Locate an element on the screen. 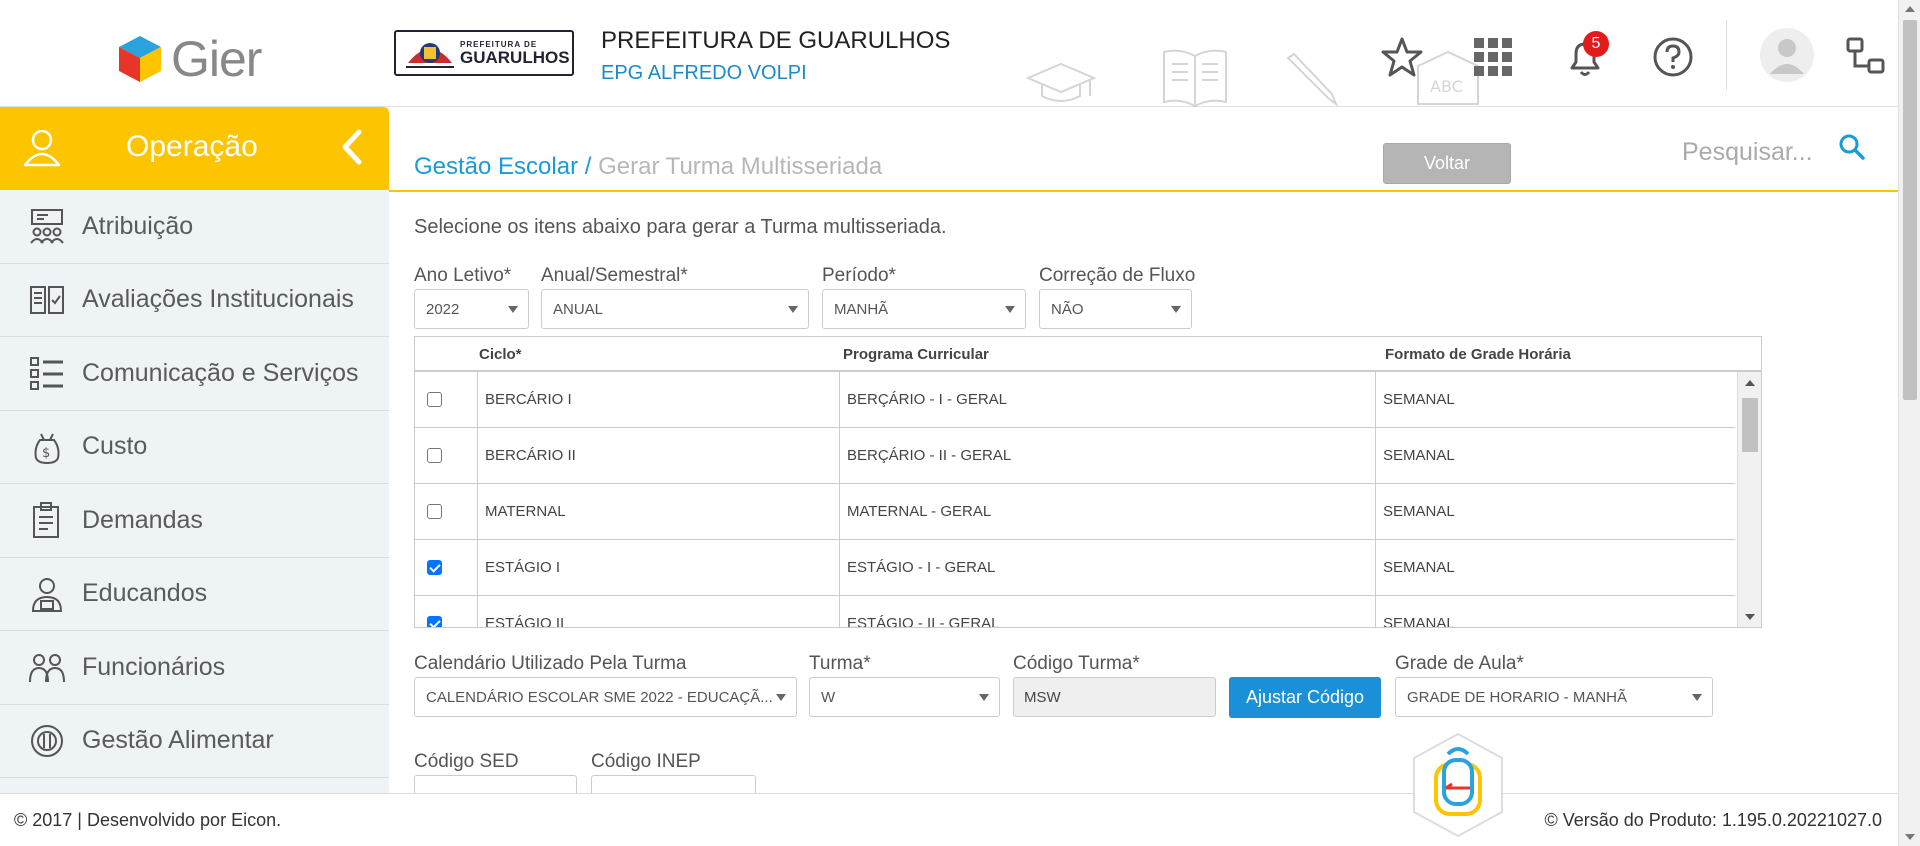 Image resolution: width=1920 pixels, height=846 pixels. svg-text: ABC is located at coordinates (1446, 86).